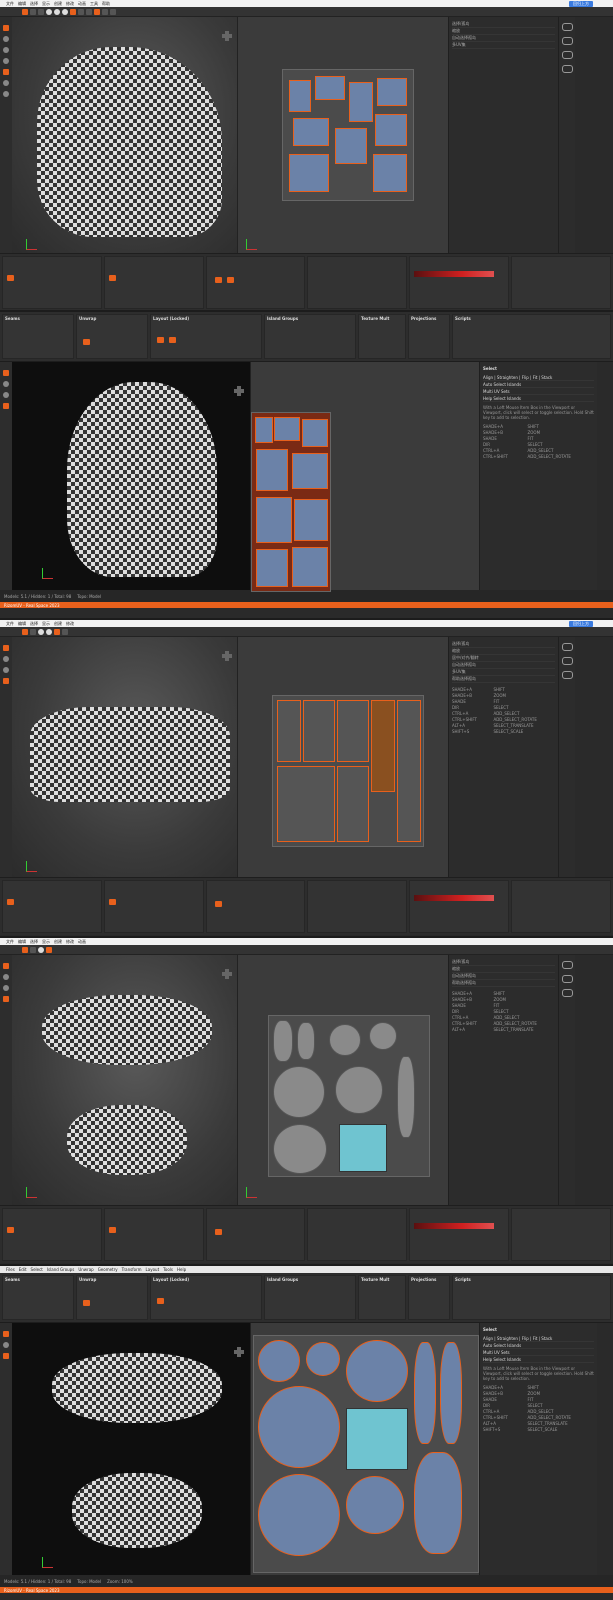  Describe the element at coordinates (70, 4) in the screenshot. I see `menu-item: 修改` at that location.